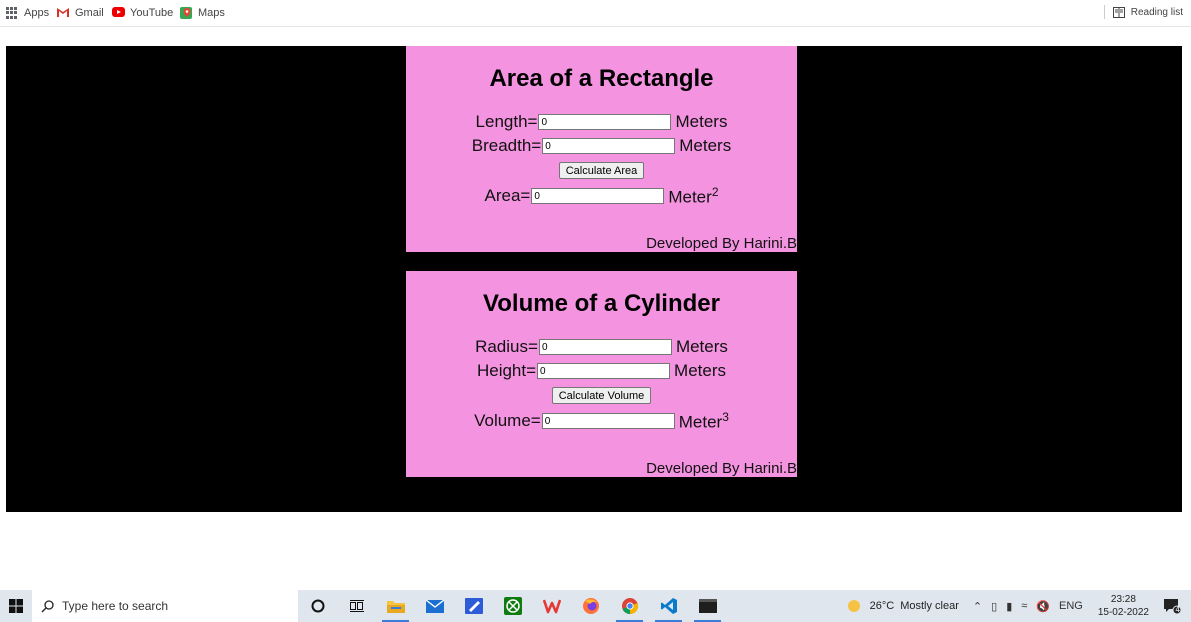 The image size is (1191, 622). What do you see at coordinates (63, 13) in the screenshot?
I see `gmail-icon` at bounding box center [63, 13].